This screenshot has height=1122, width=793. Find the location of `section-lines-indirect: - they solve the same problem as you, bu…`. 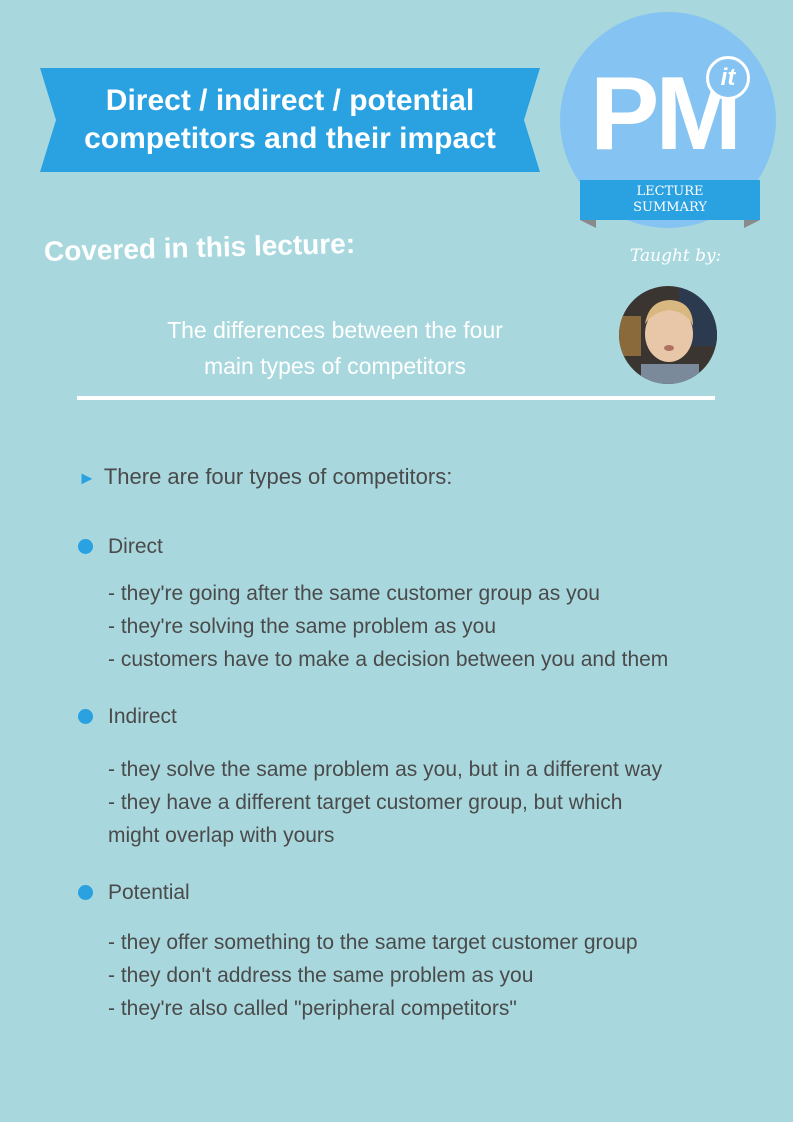

section-lines-indirect: - they solve the same problem as you, bu… is located at coordinates (385, 802).